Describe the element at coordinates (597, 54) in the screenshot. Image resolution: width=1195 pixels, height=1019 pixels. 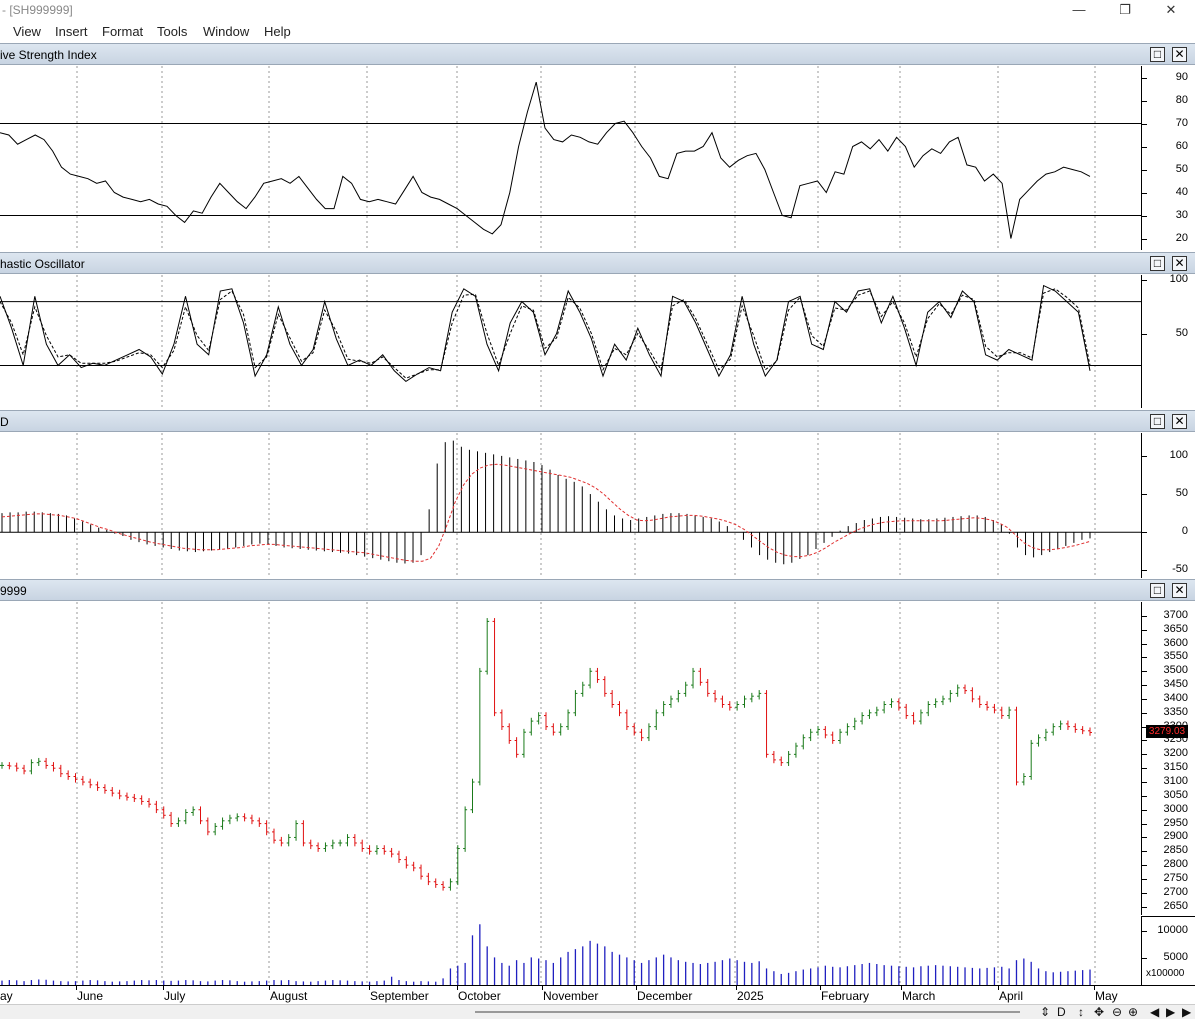
I see `rsi-panel-header: ive Strength Index □ ✕` at that location.